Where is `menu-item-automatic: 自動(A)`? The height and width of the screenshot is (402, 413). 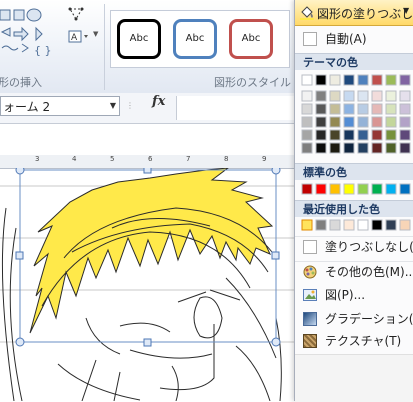 menu-item-automatic: 自動(A) is located at coordinates (354, 39).